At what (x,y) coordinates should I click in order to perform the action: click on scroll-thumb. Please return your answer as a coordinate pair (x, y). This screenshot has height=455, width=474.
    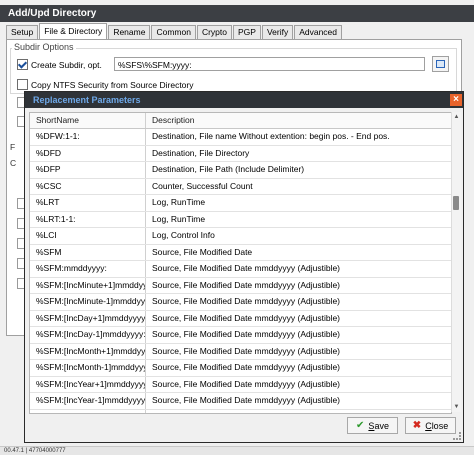
    Looking at the image, I should click on (456, 203).